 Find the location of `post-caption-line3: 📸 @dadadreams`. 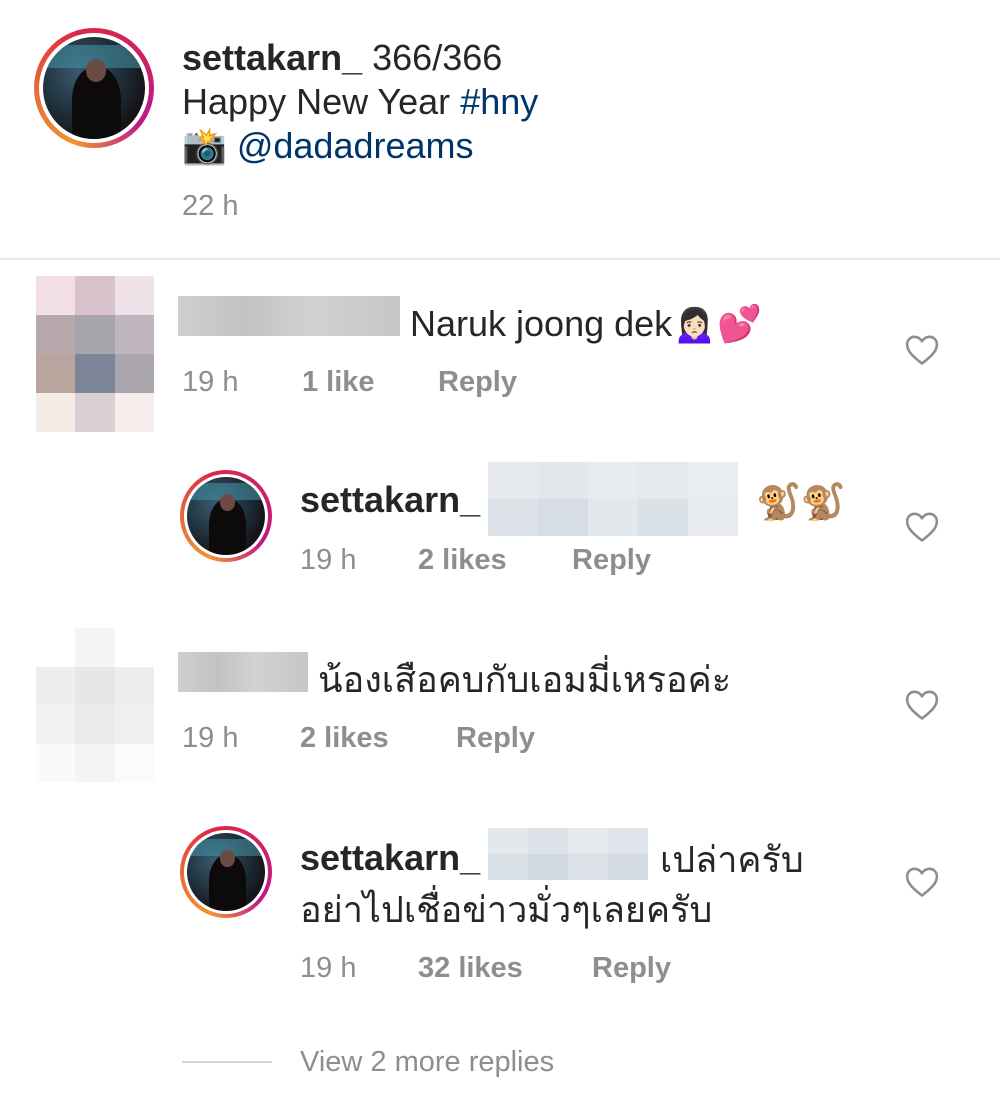

post-caption-line3: 📸 @dadadreams is located at coordinates (328, 146).